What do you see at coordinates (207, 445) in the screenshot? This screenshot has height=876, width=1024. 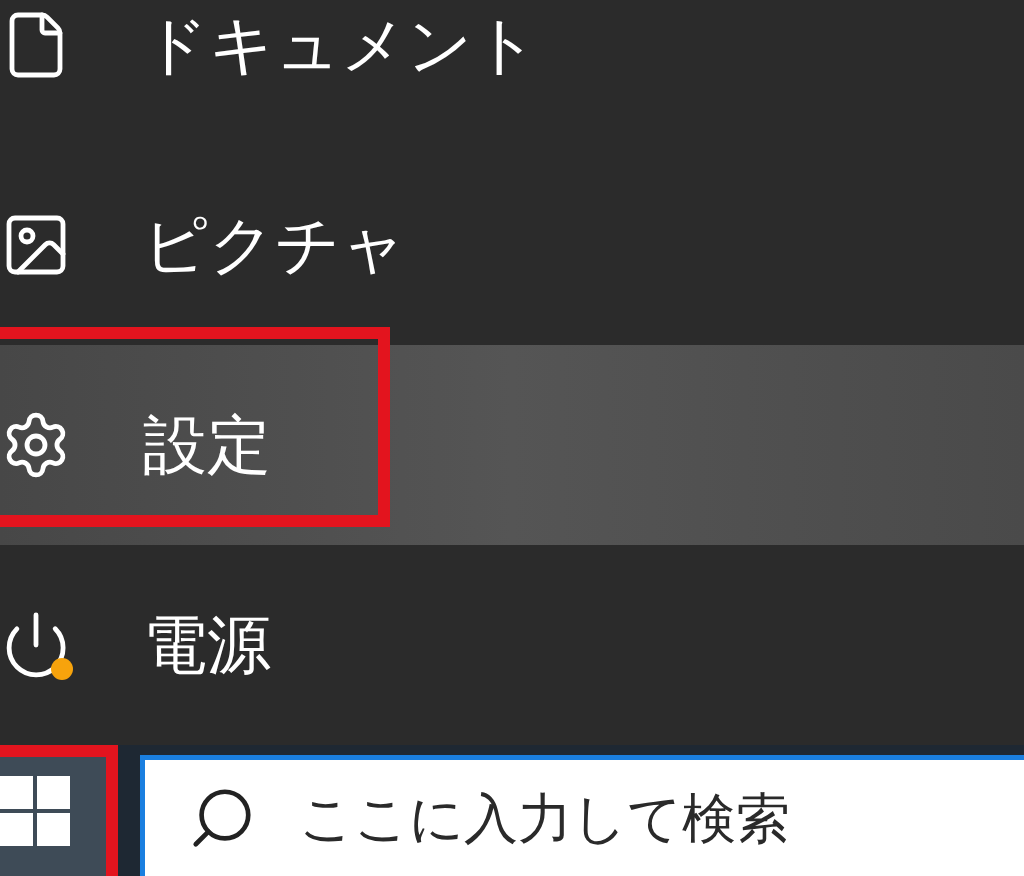 I see `menu-label: 設定` at bounding box center [207, 445].